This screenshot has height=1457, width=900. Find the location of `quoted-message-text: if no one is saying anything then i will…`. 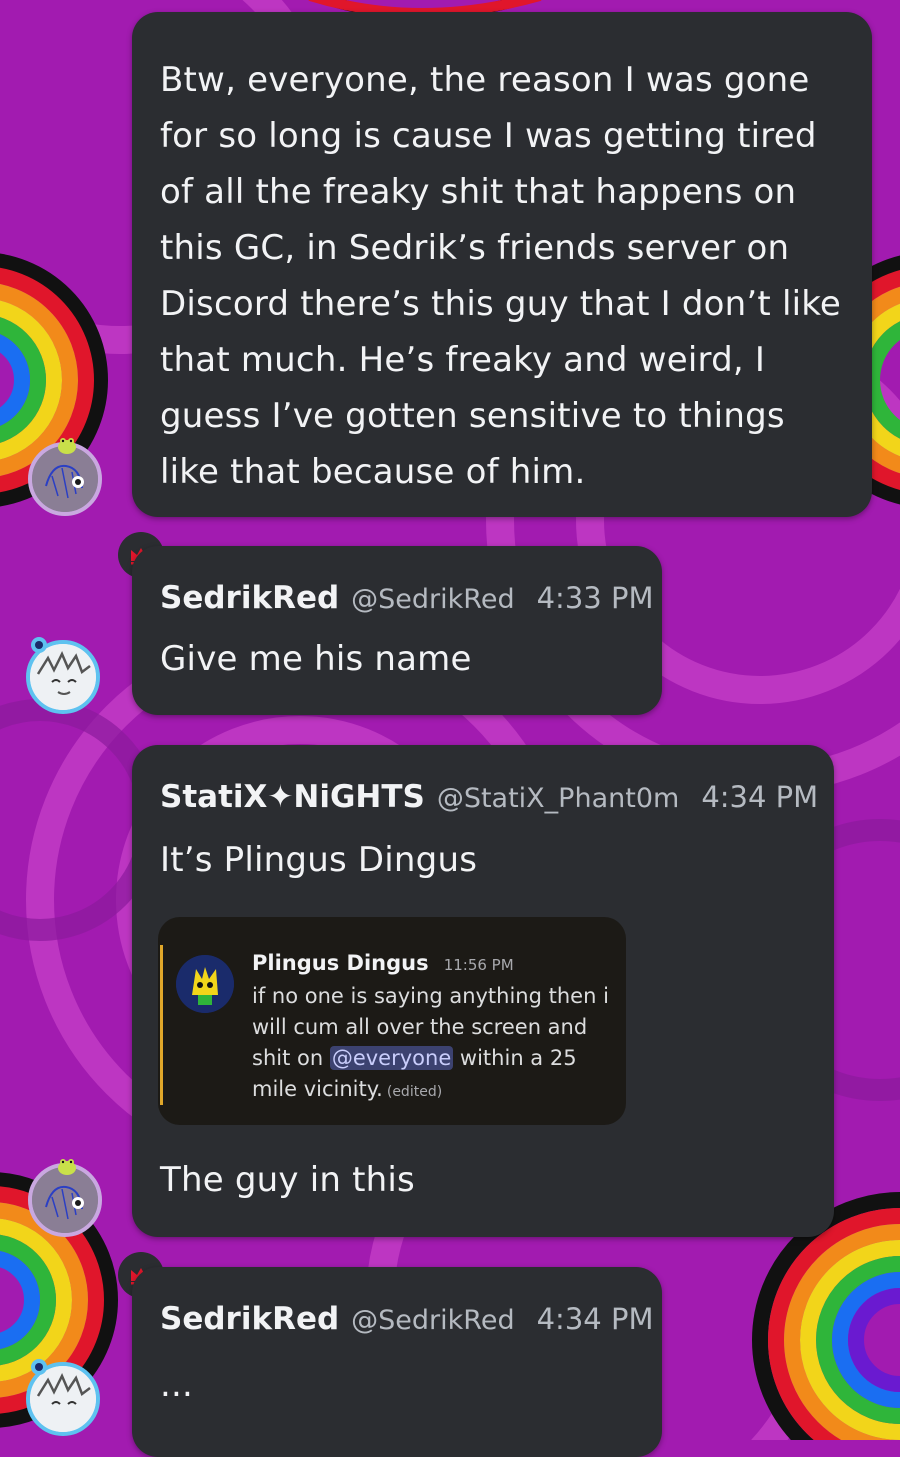

quoted-message-text: if no one is saying anything then i will… is located at coordinates (430, 1042).